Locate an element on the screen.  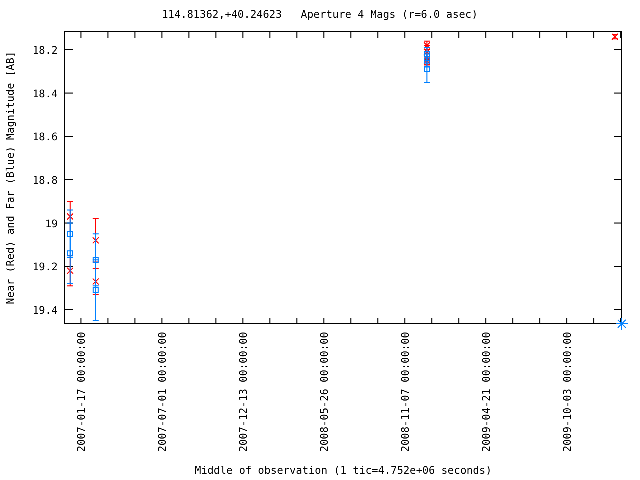
x-tick-label: 2008-05-26 00:00:00 is located at coordinates (325, 392).